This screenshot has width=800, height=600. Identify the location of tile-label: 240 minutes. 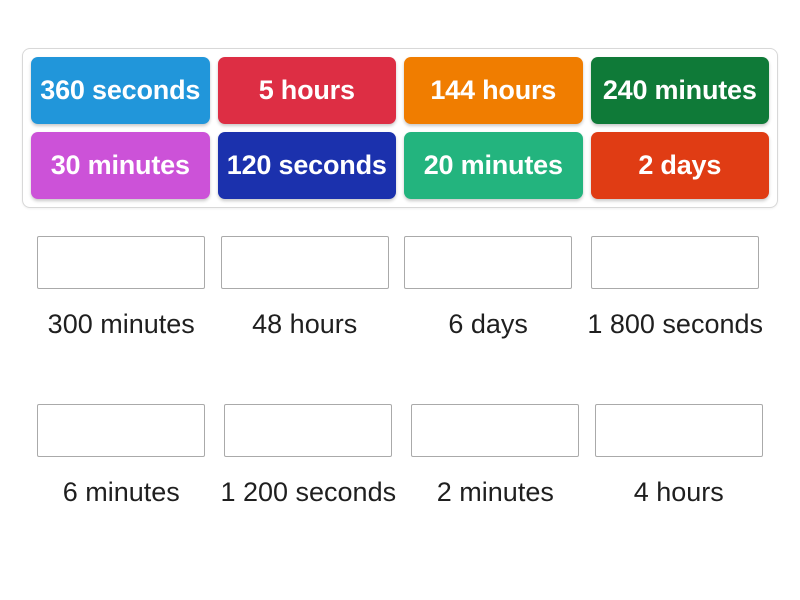
(679, 90).